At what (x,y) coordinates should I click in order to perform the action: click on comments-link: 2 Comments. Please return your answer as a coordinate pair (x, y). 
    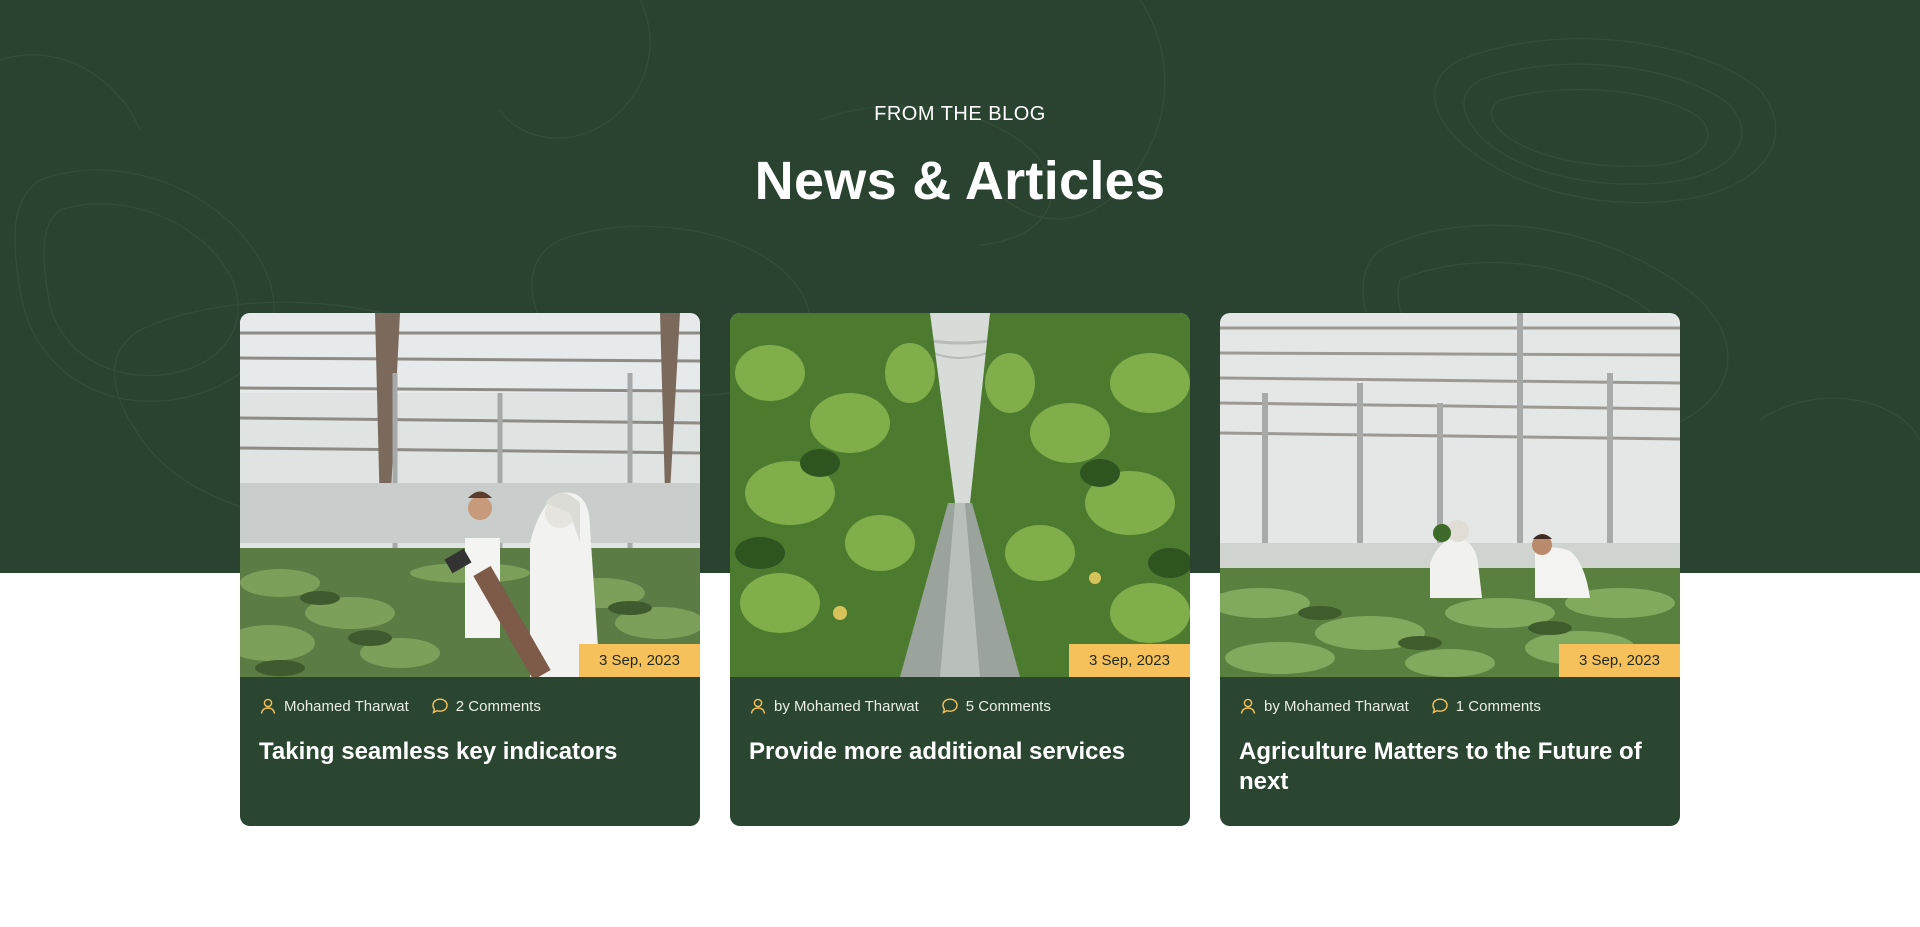
    Looking at the image, I should click on (486, 706).